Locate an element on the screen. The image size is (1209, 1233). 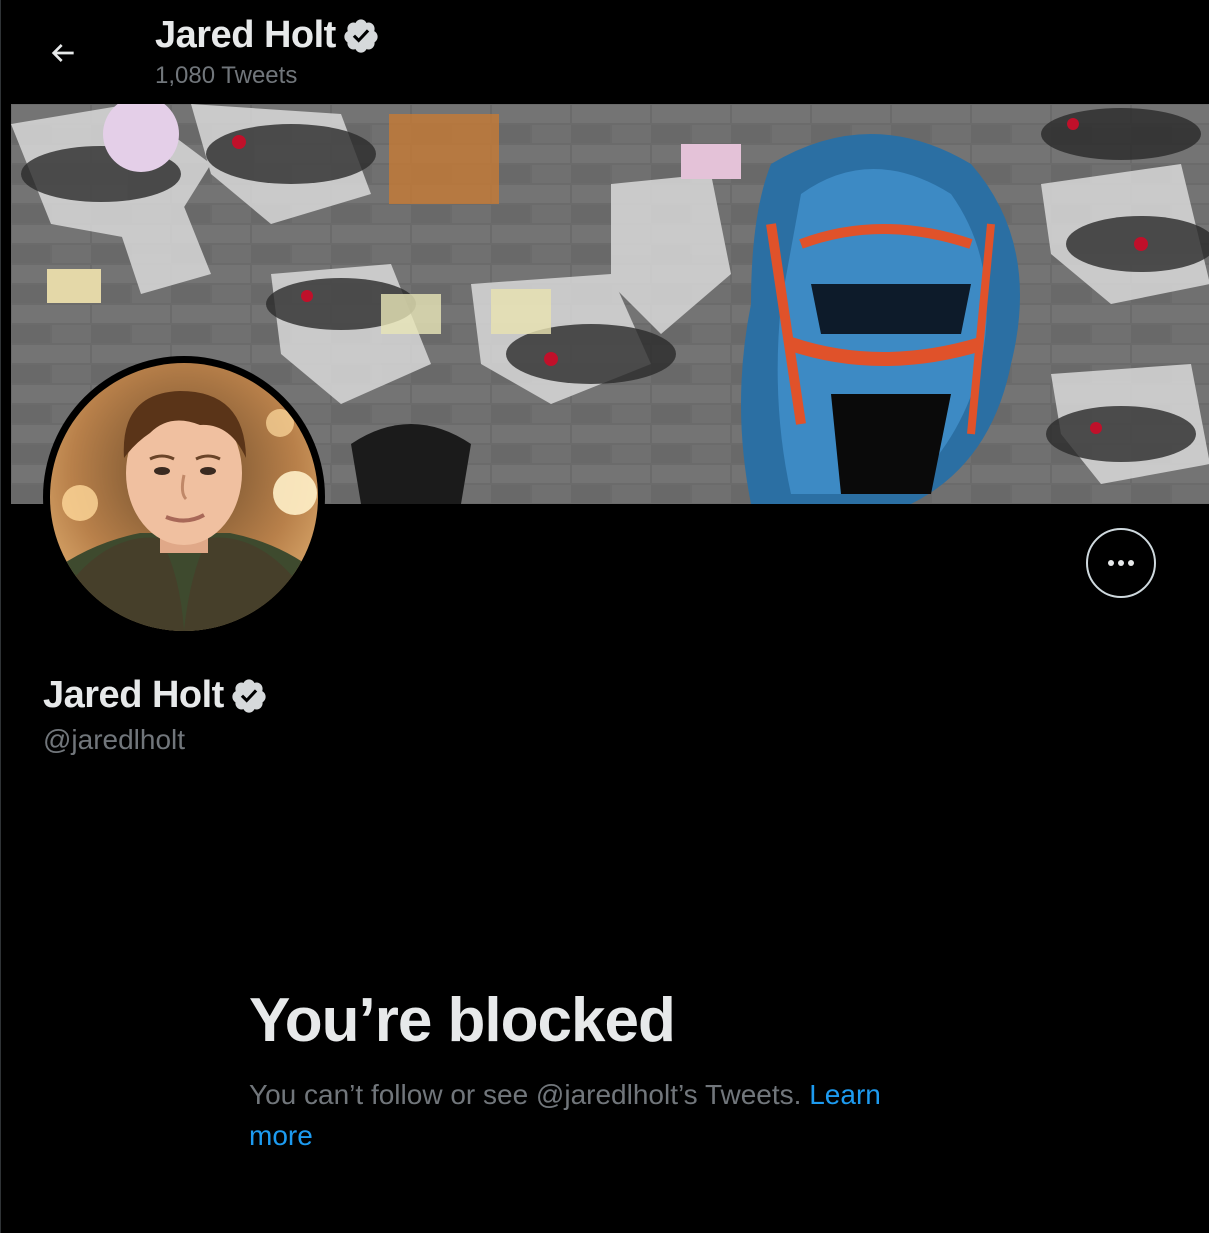
profile-name: Jared Holt is located at coordinates (155, 695).